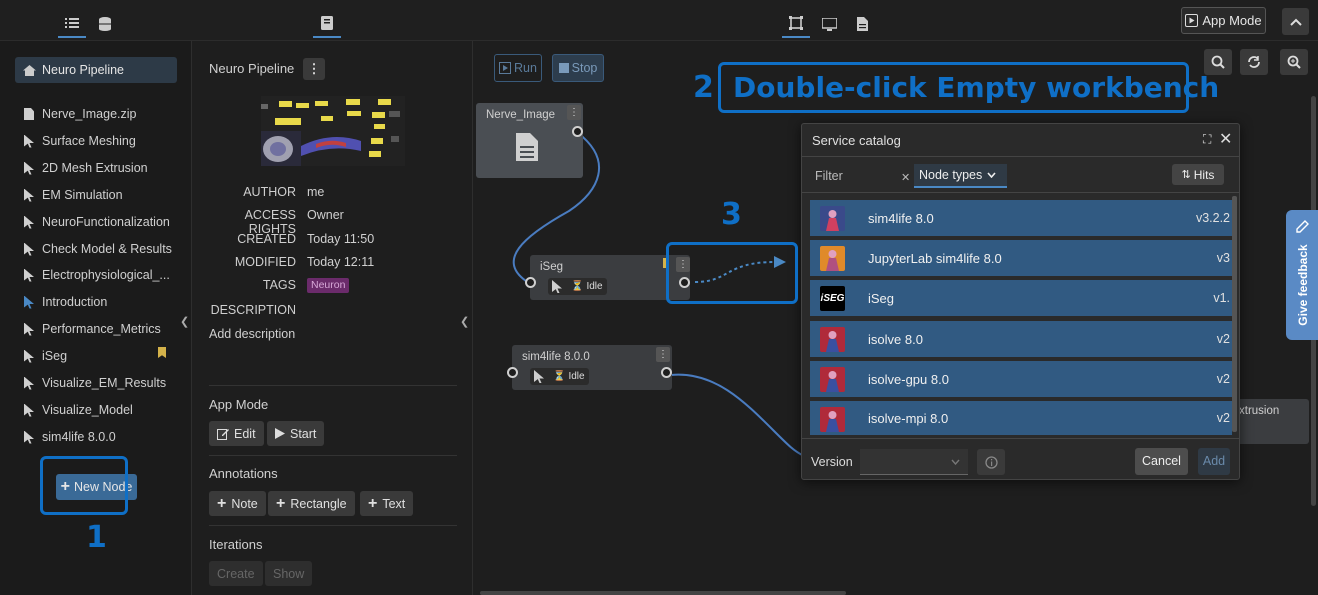 The width and height of the screenshot is (1318, 595). I want to click on add-note-button: + Note, so click(237, 503).